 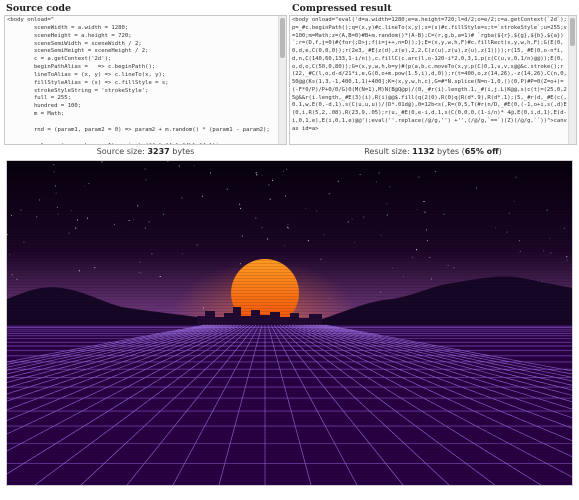 I want to click on compressed-result-heading: Compressed result, so click(x=342, y=8).